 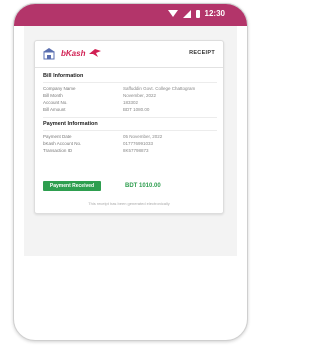 I want to click on bill-row: Account No. 183302, so click(x=130, y=103).